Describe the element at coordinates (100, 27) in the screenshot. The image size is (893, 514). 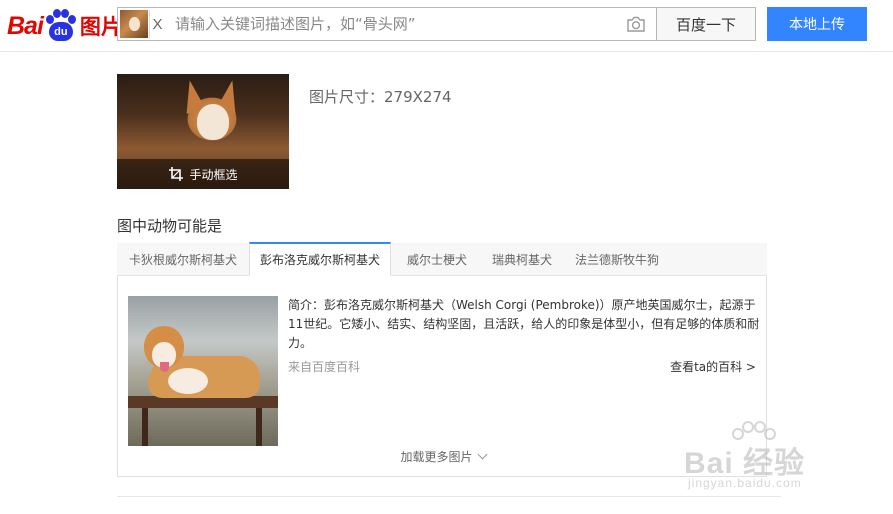
I see `logo-text-images: 图片` at that location.